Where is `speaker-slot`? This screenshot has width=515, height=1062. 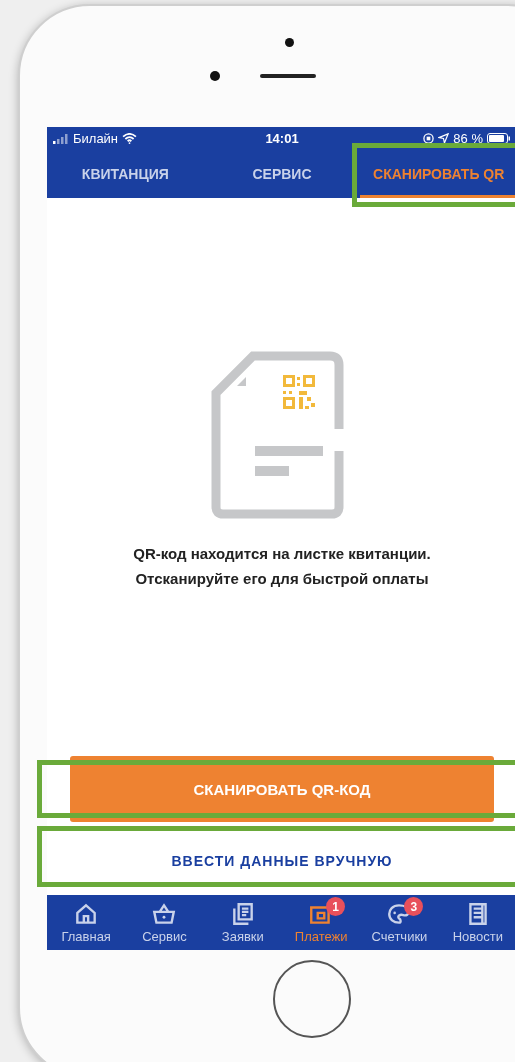
speaker-slot is located at coordinates (288, 76).